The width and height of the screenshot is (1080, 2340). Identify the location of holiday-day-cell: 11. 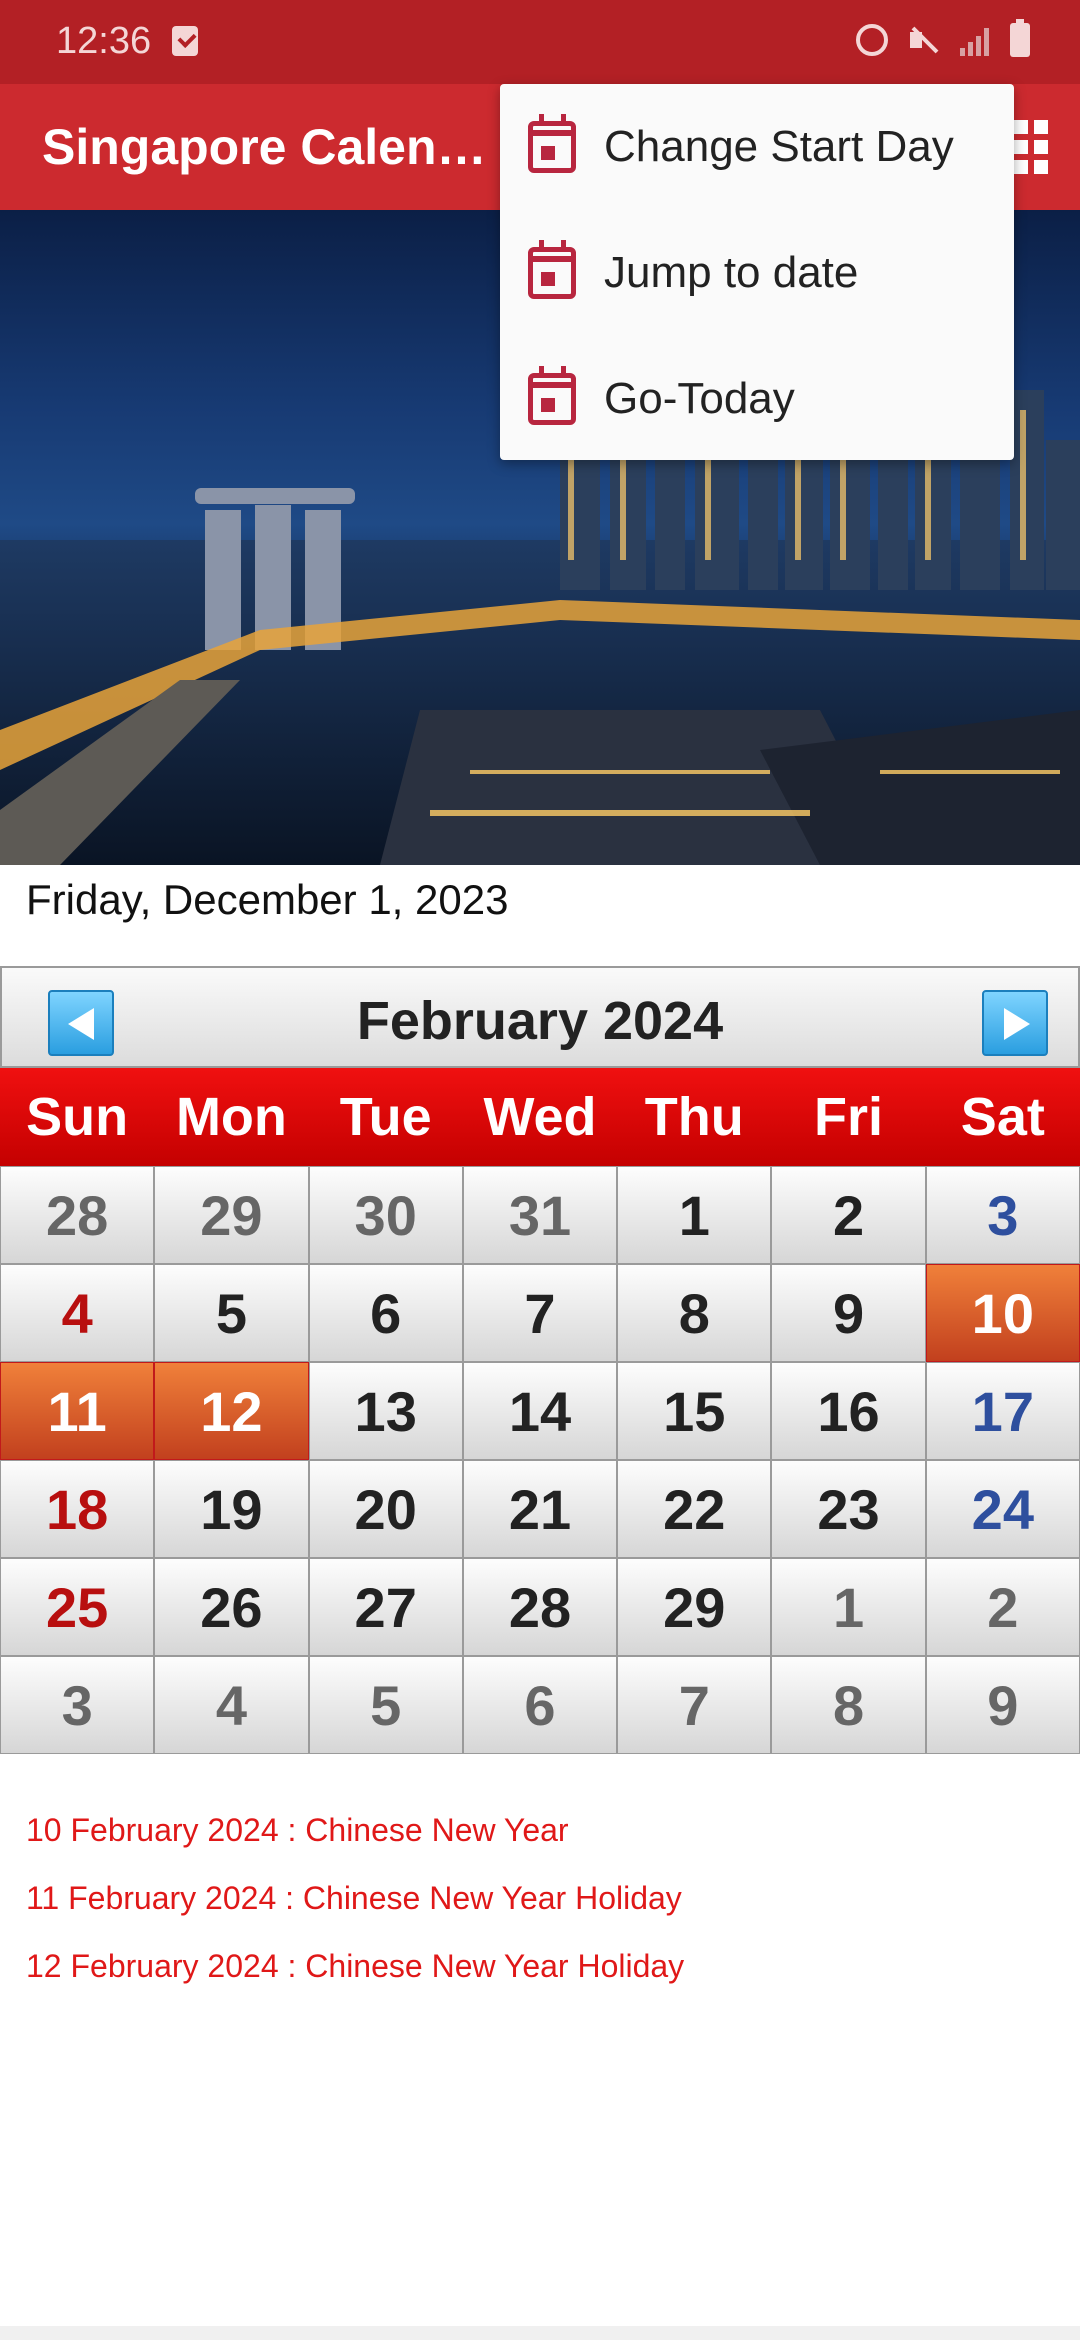
(77, 1411).